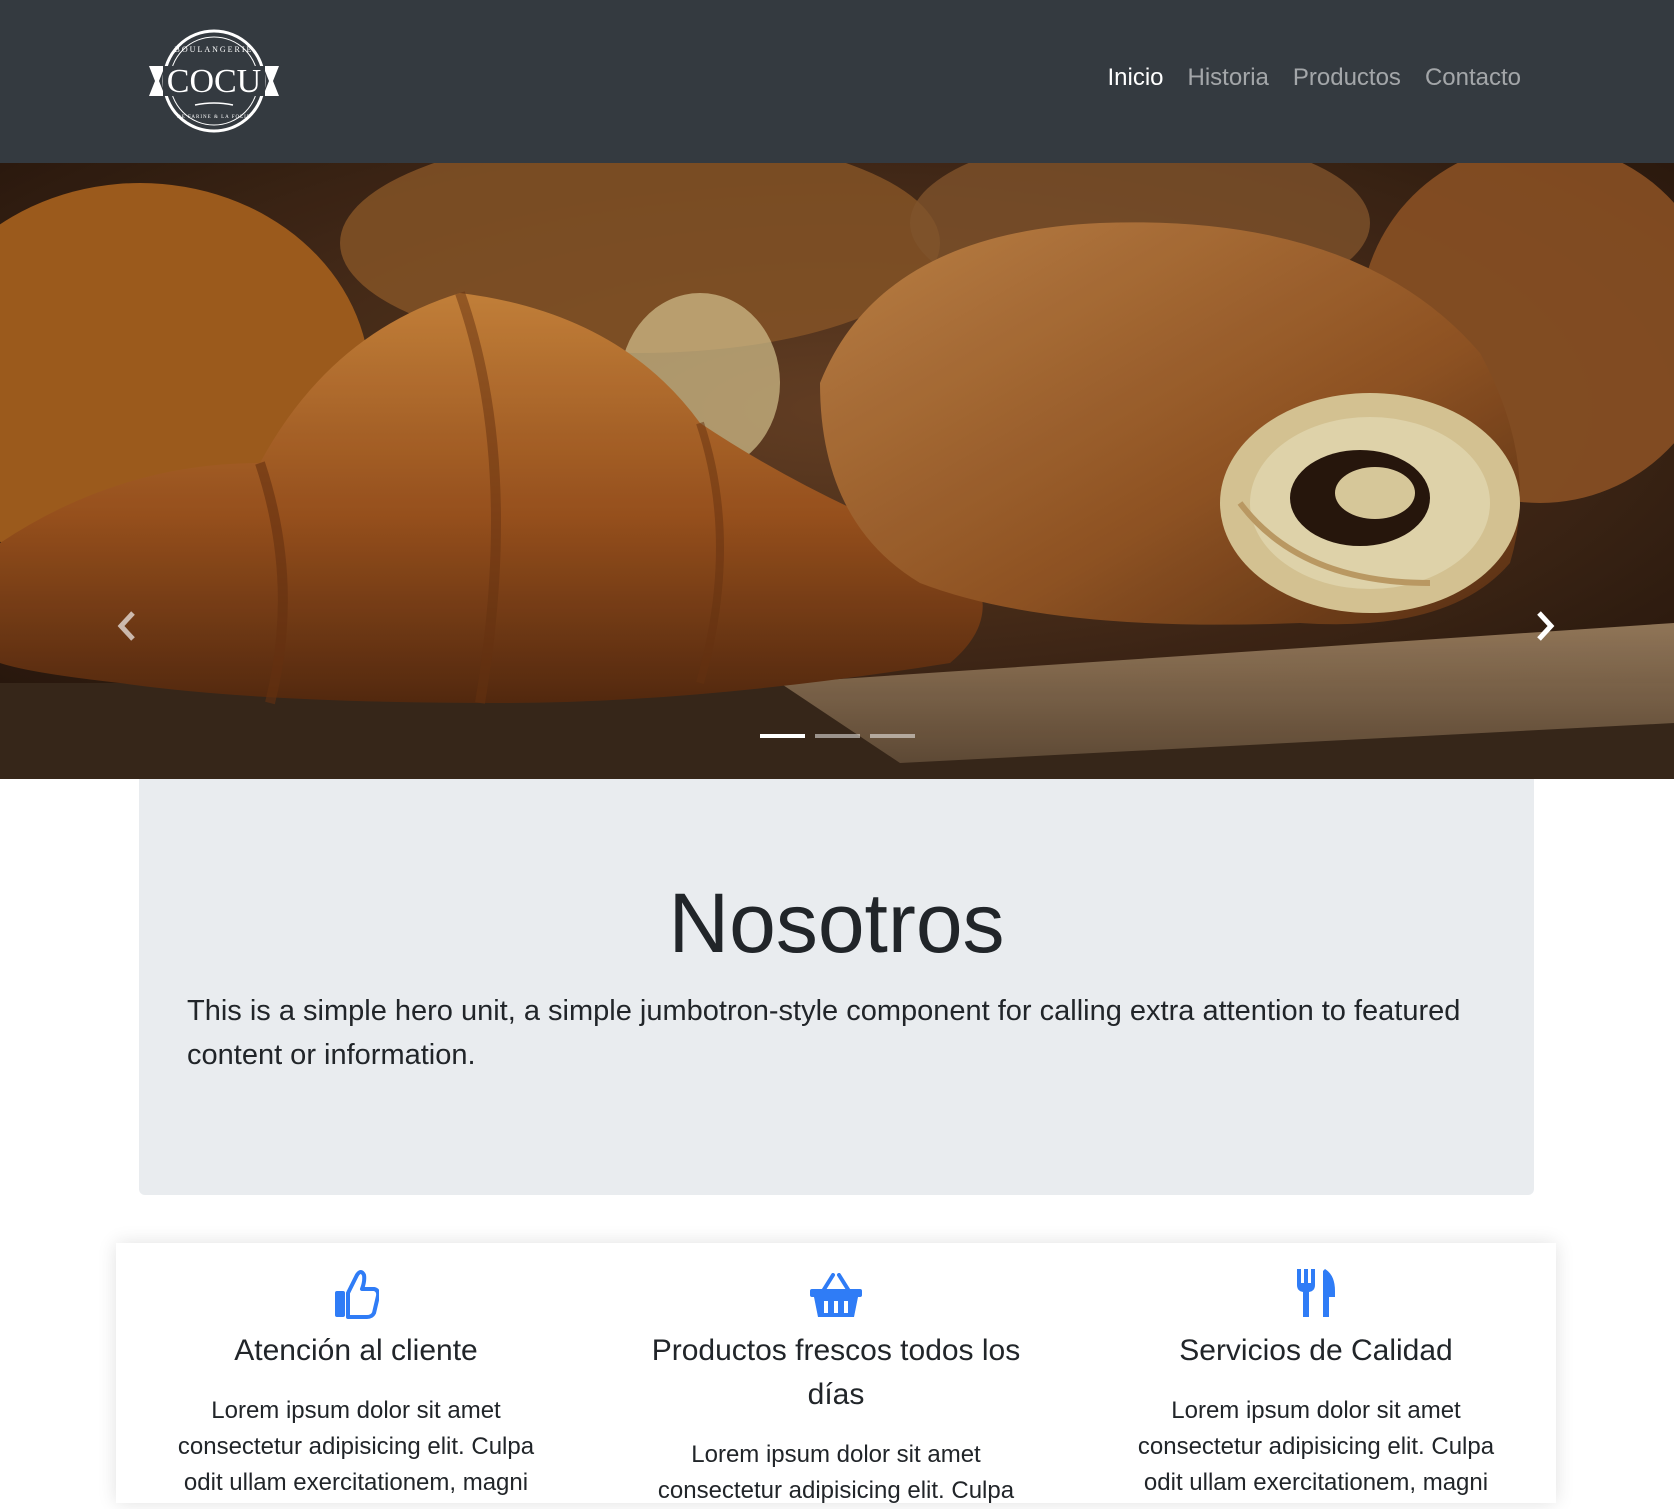 The image size is (1674, 1509). I want to click on nav-link-inicio: Inicio, so click(1135, 78).